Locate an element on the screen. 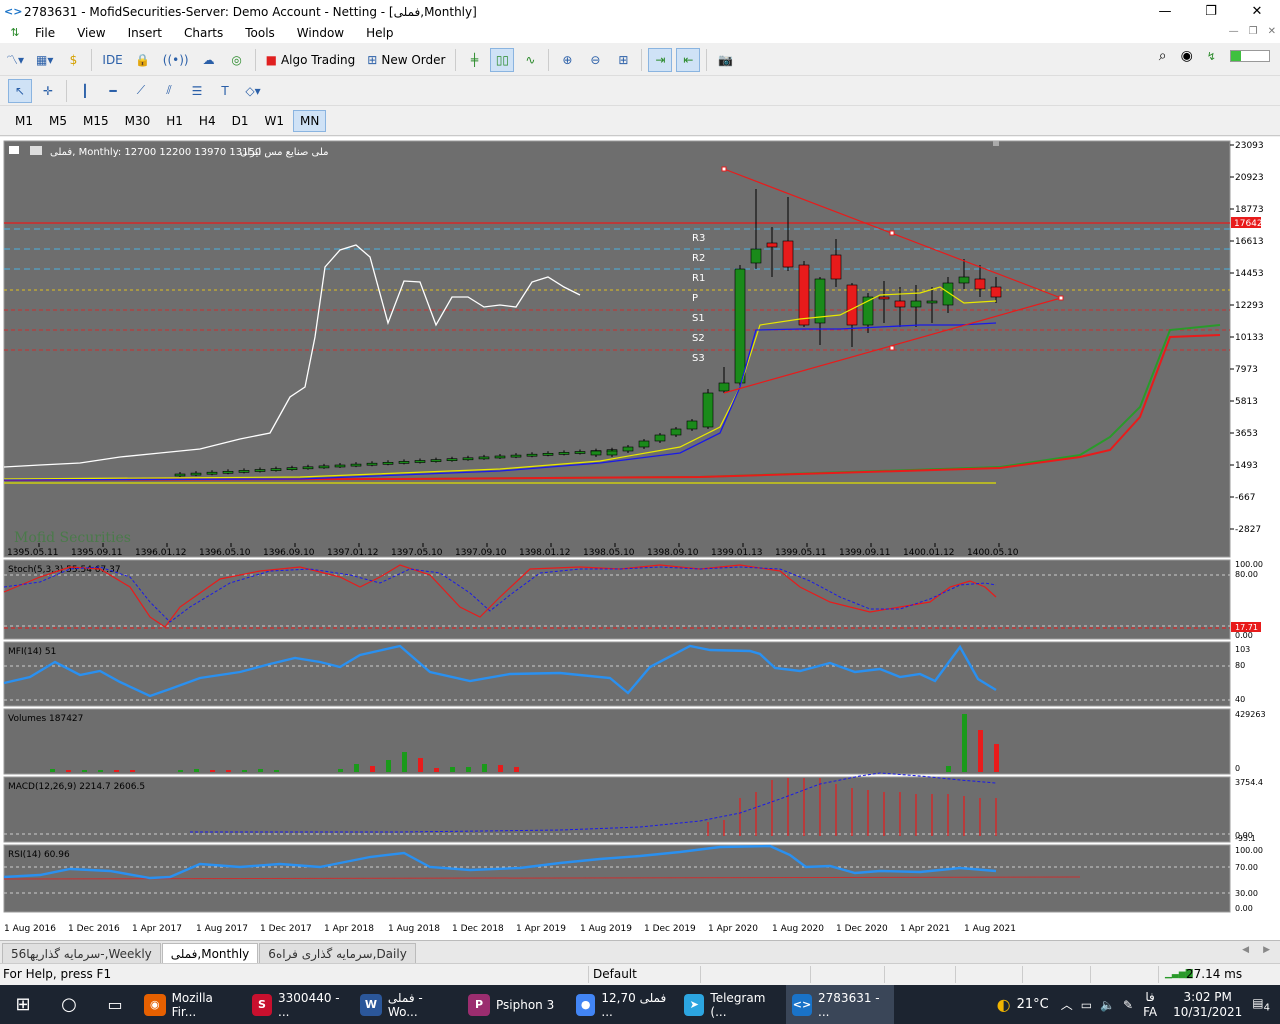 The width and height of the screenshot is (1280, 1024). timeframe-m1: M1 is located at coordinates (24, 121).